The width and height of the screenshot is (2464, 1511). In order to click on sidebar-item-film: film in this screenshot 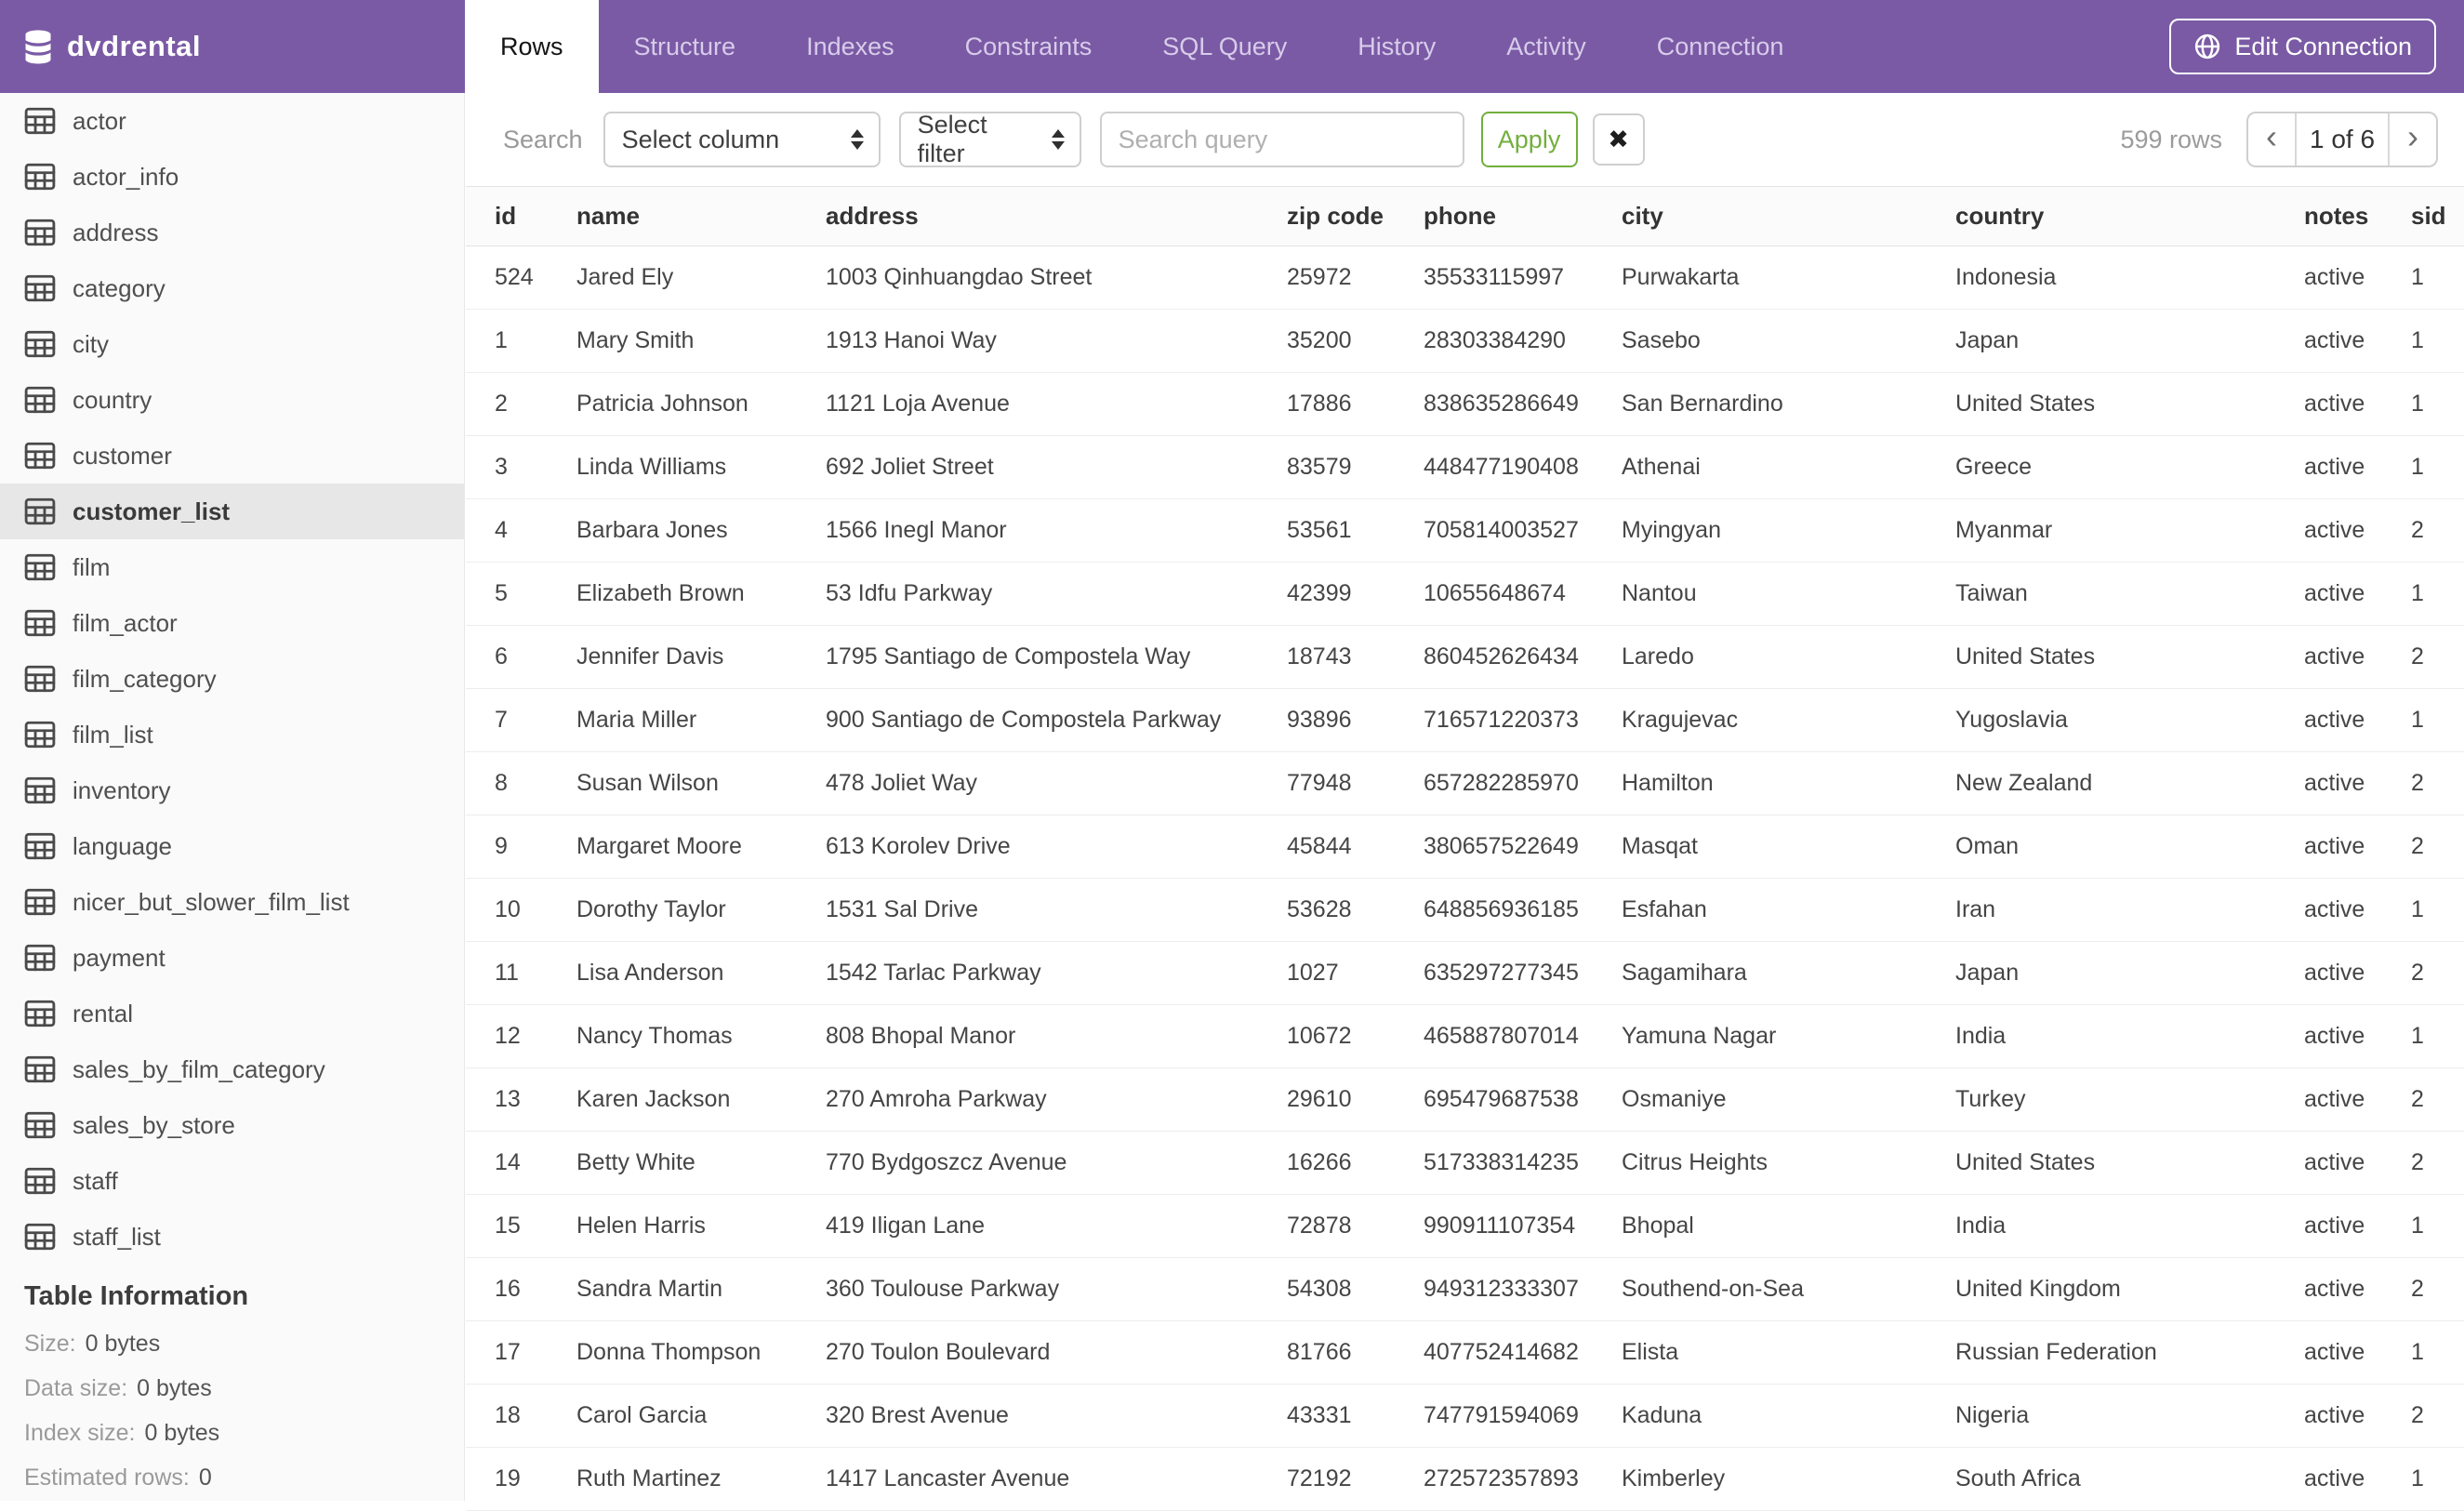, I will do `click(232, 567)`.